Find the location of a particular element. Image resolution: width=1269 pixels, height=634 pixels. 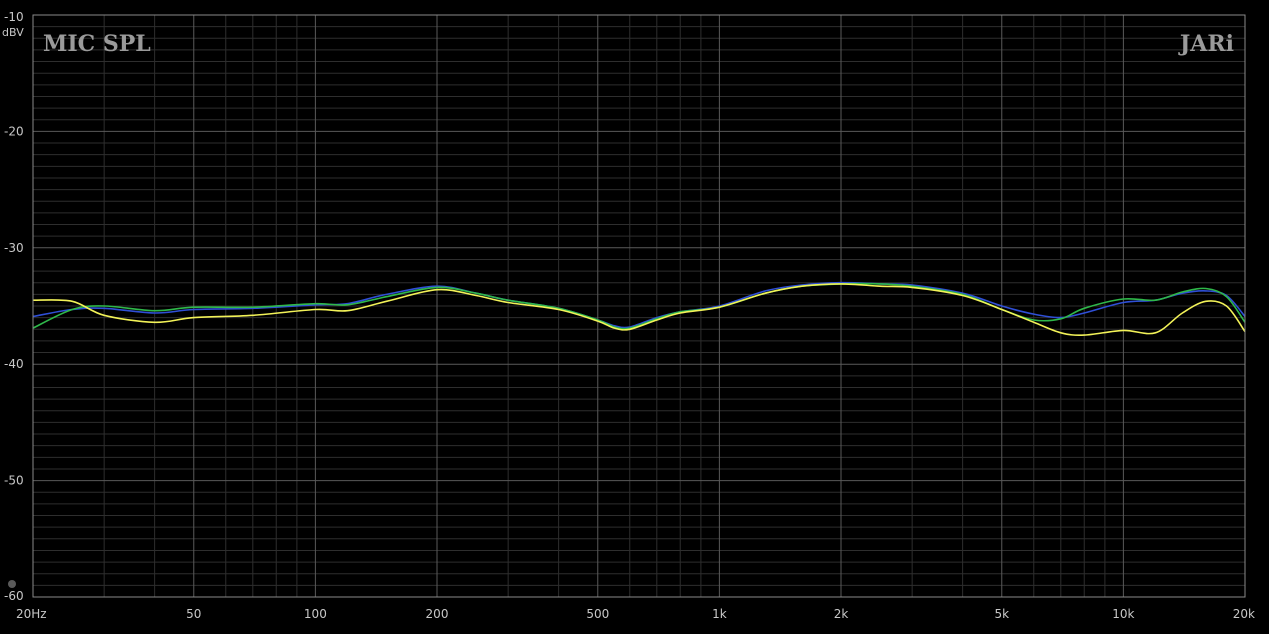

x-tick-label: 20k is located at coordinates (1244, 614).